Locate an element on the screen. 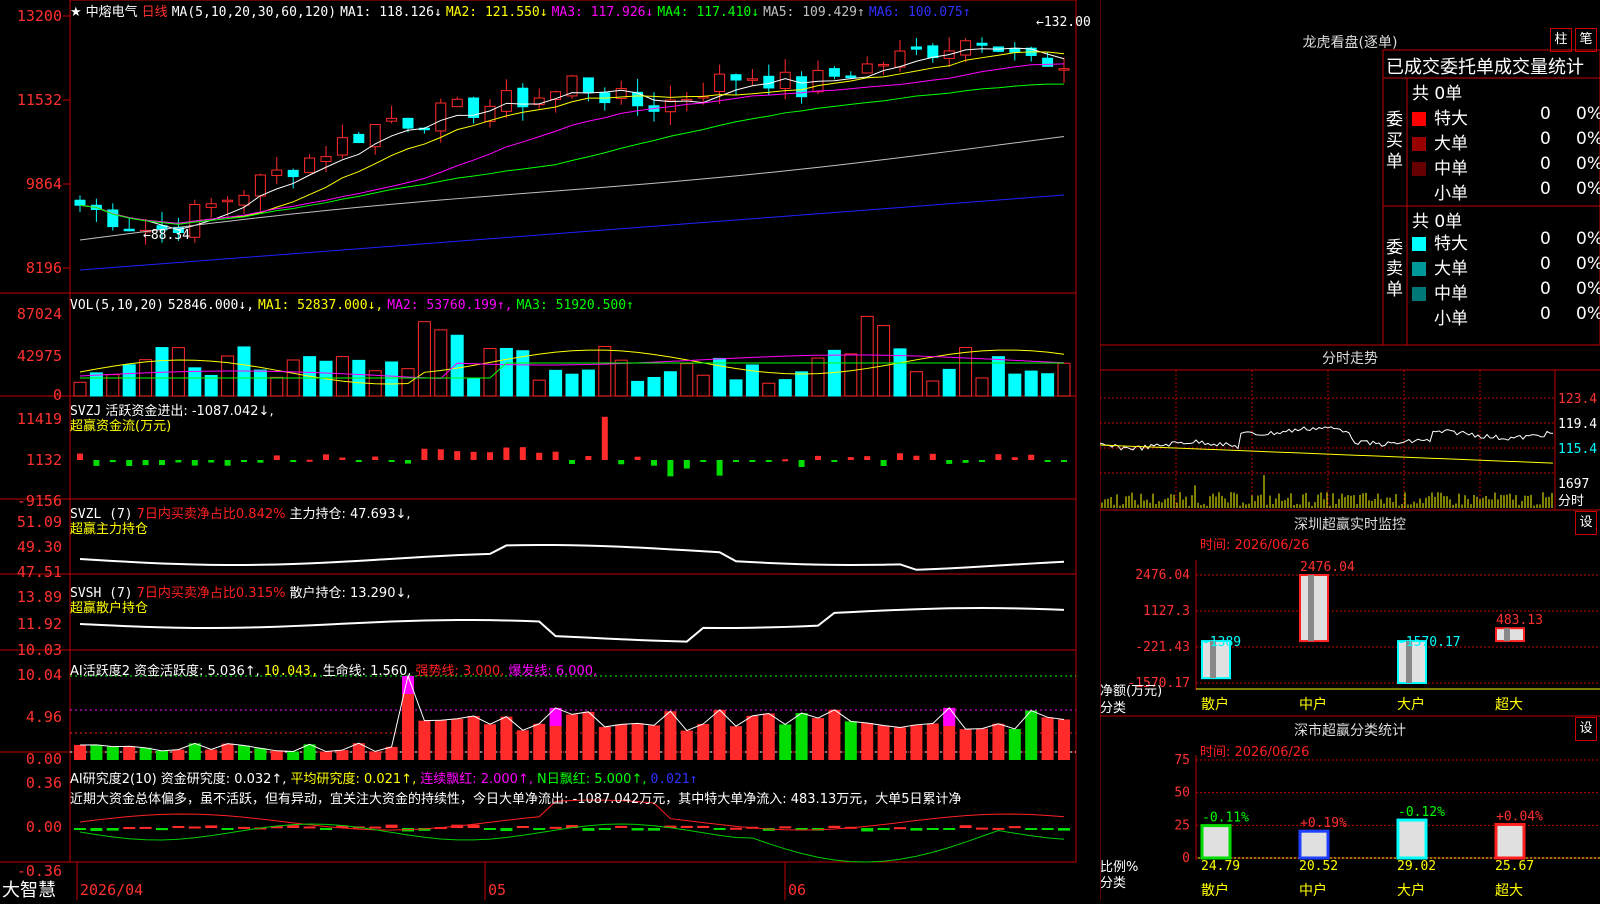 This screenshot has width=1600, height=904. sz-bar-value: -1570.17 is located at coordinates (1429, 642).